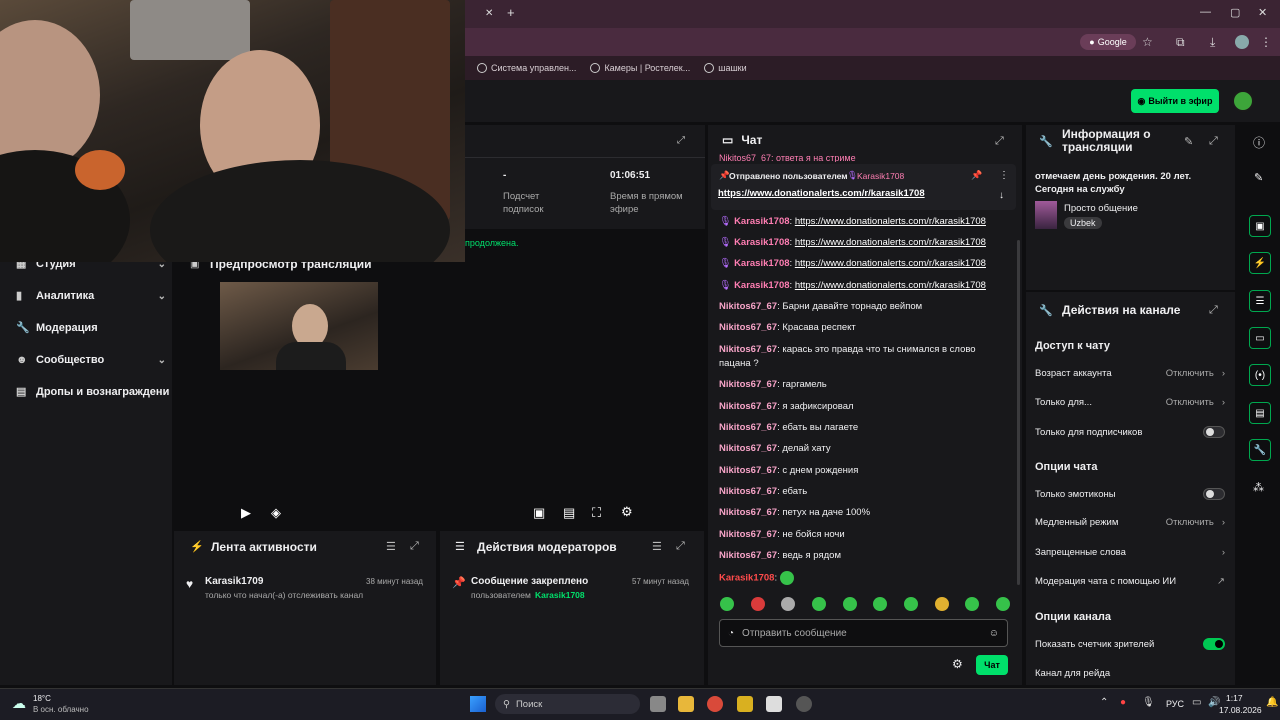  Describe the element at coordinates (1196, 702) in the screenshot. I see `network-icon: ▭` at that location.